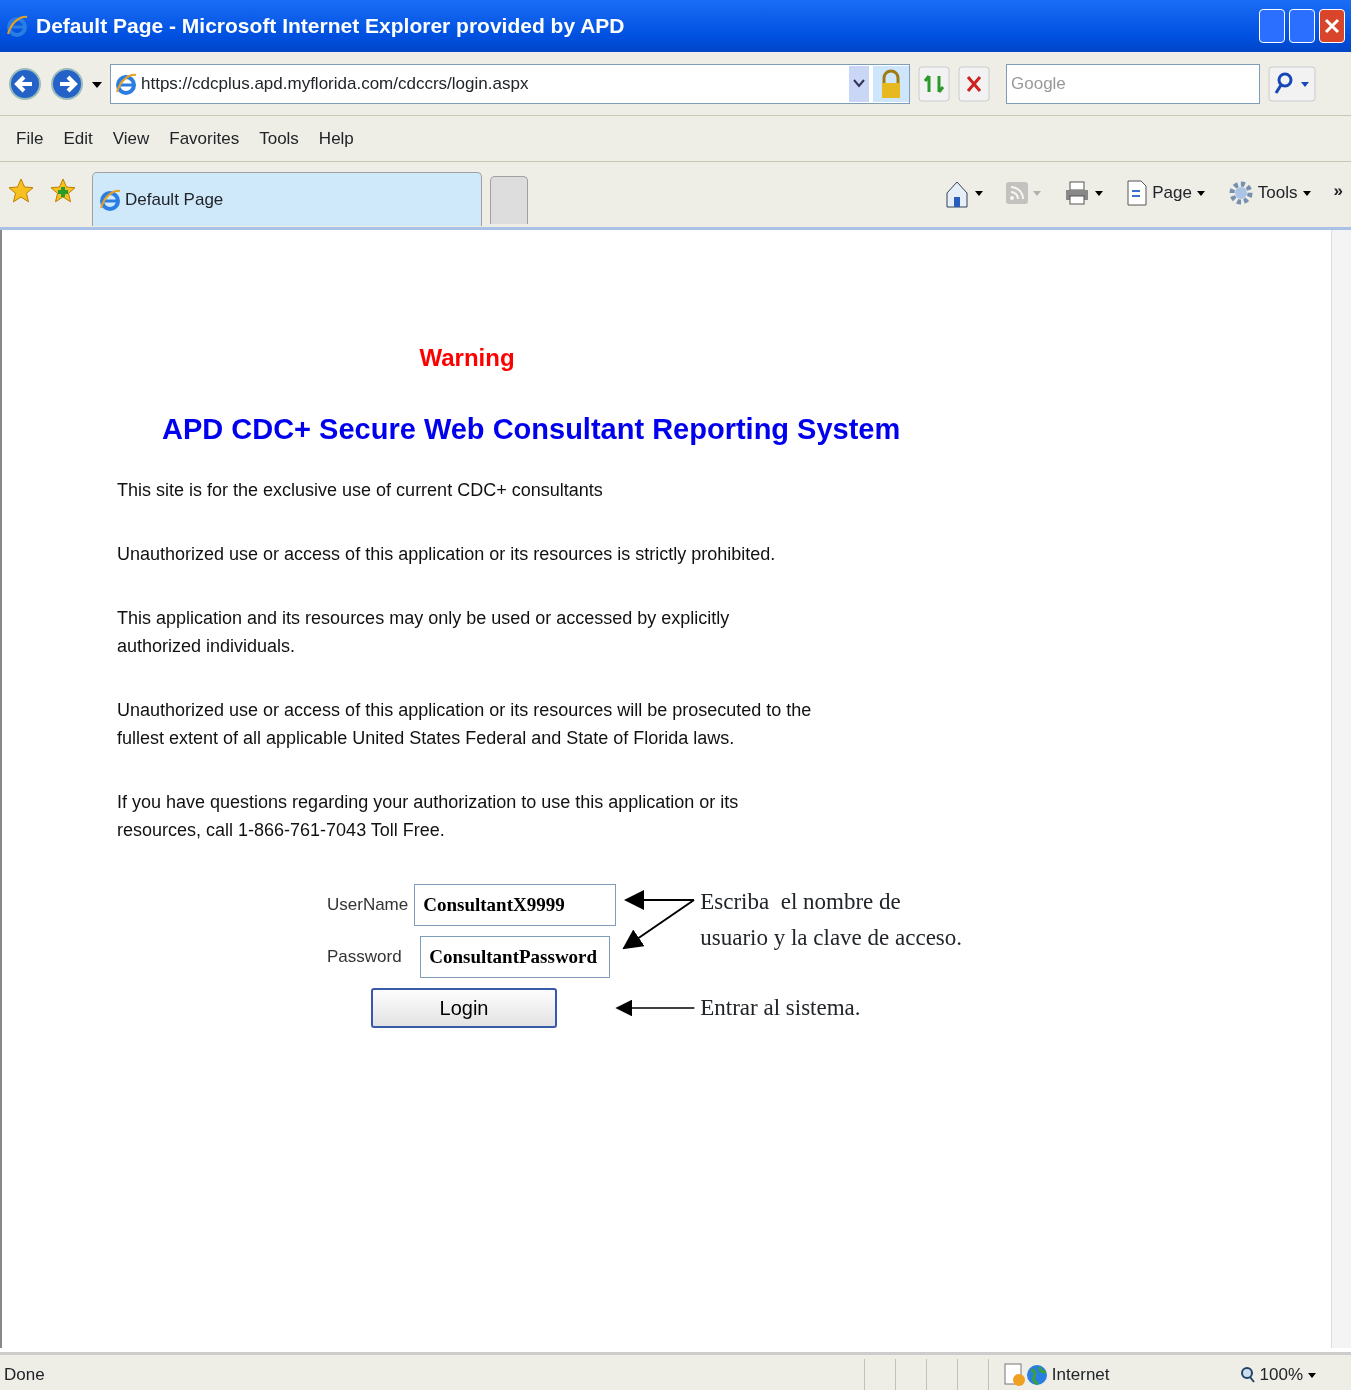 This screenshot has height=1390, width=1351. Describe the element at coordinates (17, 26) in the screenshot. I see `browser-logo-icon` at that location.